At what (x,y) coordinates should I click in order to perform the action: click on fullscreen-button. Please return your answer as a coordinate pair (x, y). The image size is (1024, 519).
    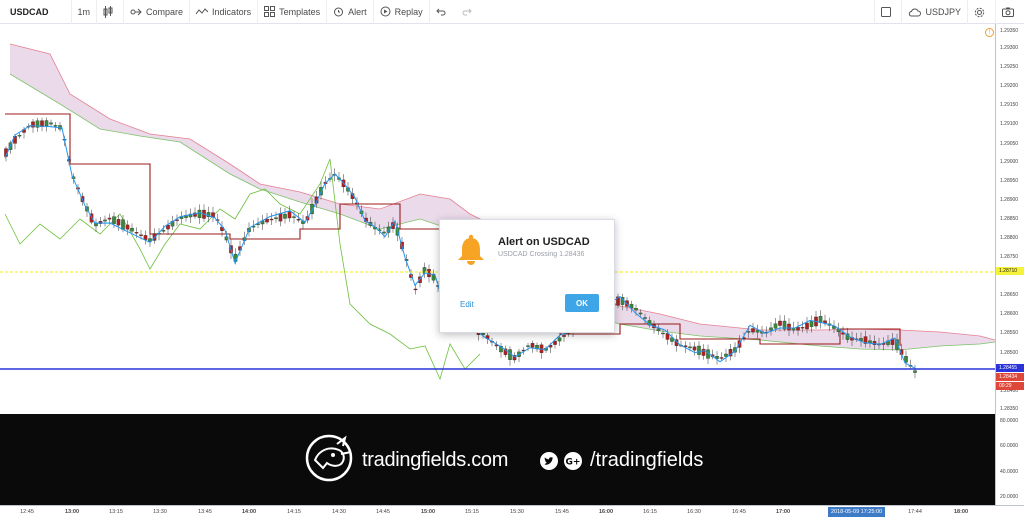
    Looking at the image, I should click on (887, 12).